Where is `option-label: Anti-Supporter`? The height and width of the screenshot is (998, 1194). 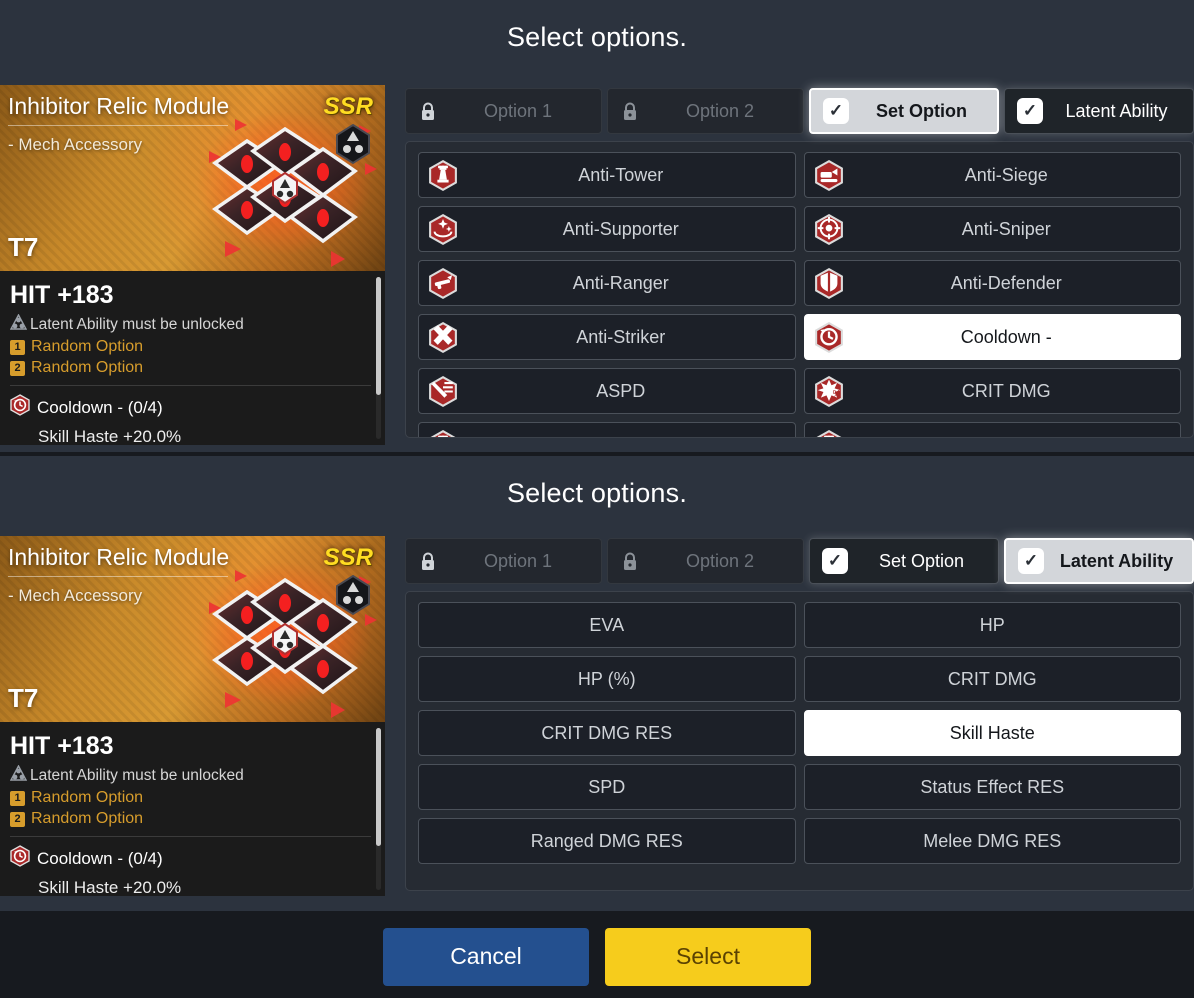 option-label: Anti-Supporter is located at coordinates (620, 228).